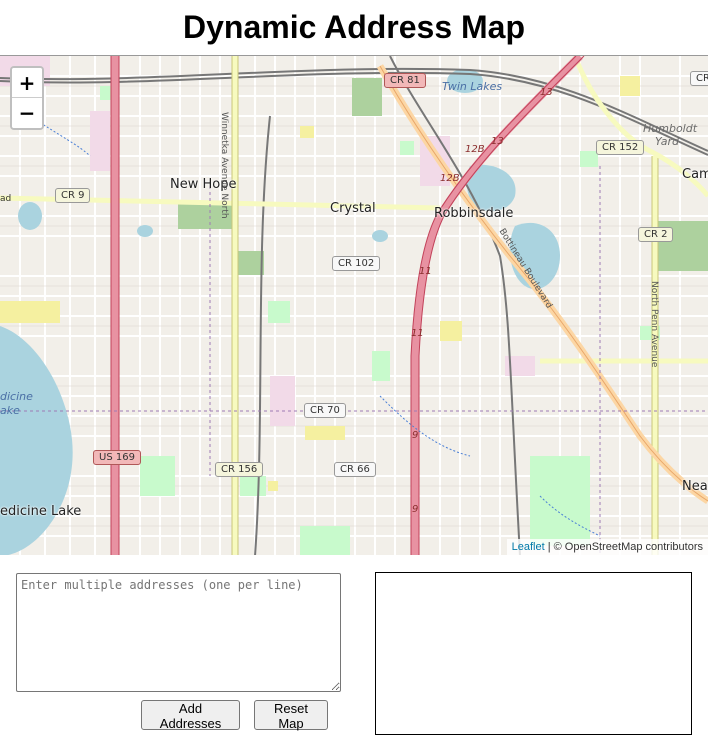 This screenshot has height=751, width=708. Describe the element at coordinates (472, 86) in the screenshot. I see `label-twin-lakes: Twin Lakes` at that location.